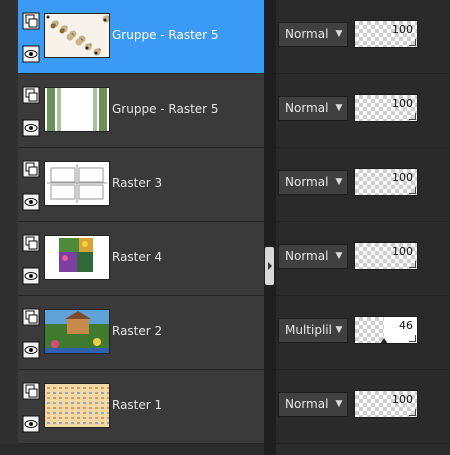 The width and height of the screenshot is (450, 455). I want to click on layer-name: Raster 3, so click(137, 183).